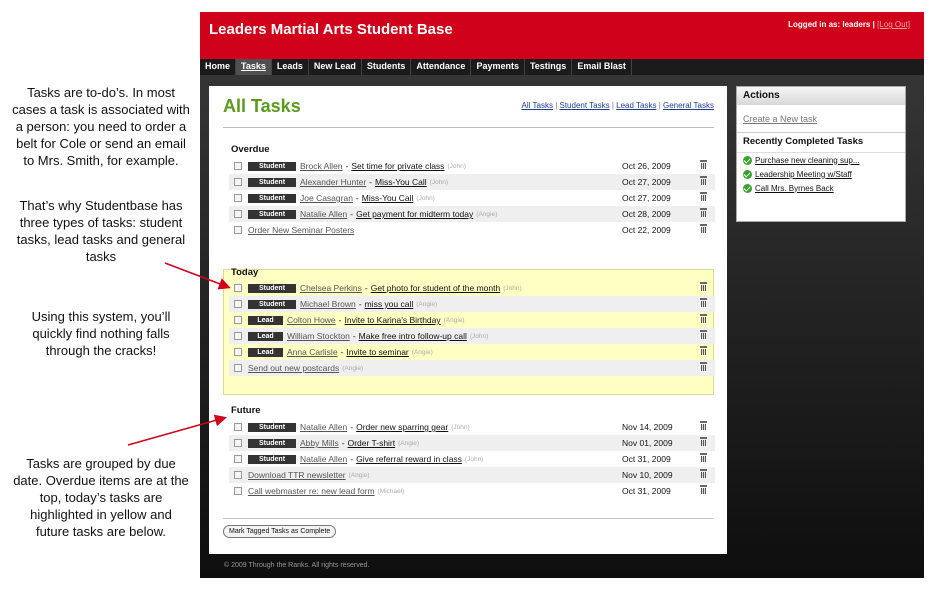 This screenshot has height=595, width=933. What do you see at coordinates (377, 352) in the screenshot?
I see `task-title-link: Invite to seminar` at bounding box center [377, 352].